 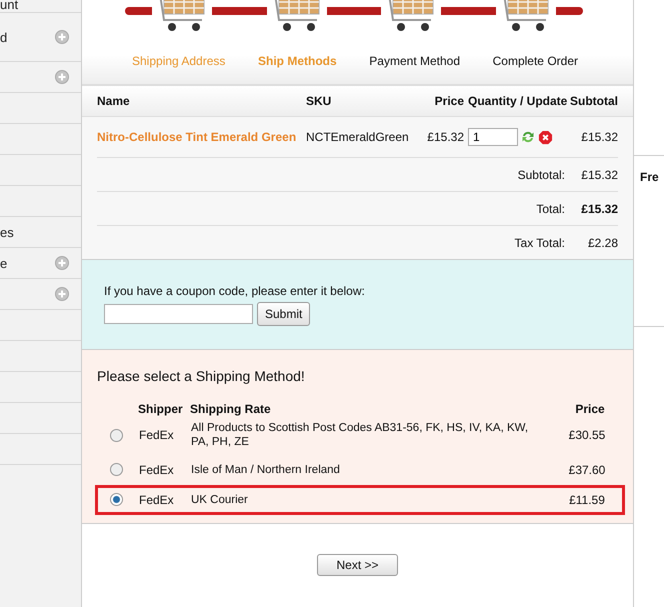 I want to click on panel-heading: Fre, so click(x=649, y=177).